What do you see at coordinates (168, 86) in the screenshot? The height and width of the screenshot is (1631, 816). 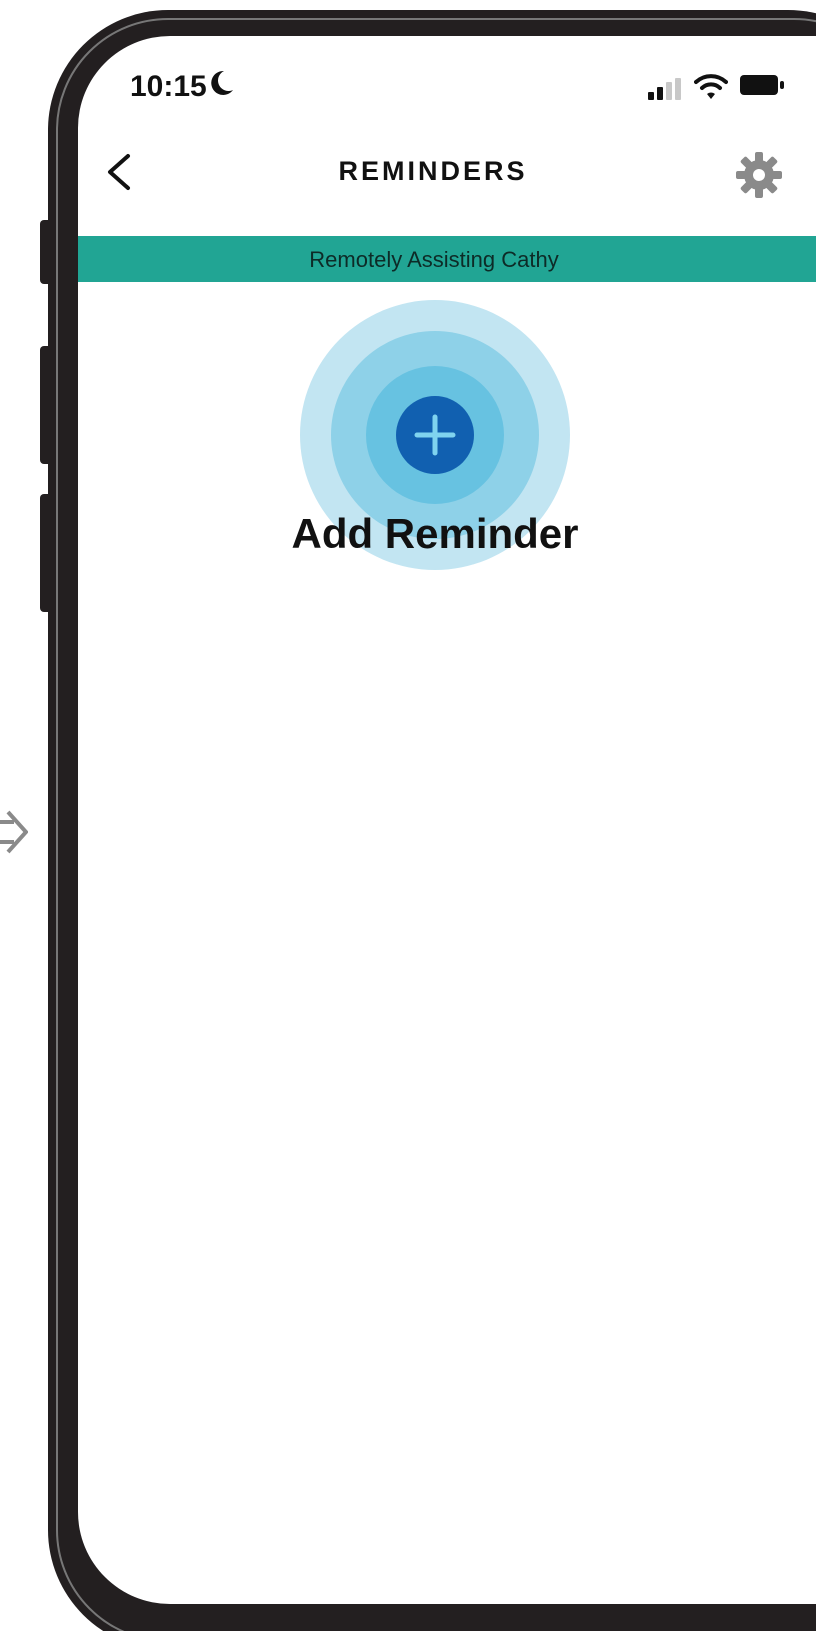 I see `status-time: 10:15` at bounding box center [168, 86].